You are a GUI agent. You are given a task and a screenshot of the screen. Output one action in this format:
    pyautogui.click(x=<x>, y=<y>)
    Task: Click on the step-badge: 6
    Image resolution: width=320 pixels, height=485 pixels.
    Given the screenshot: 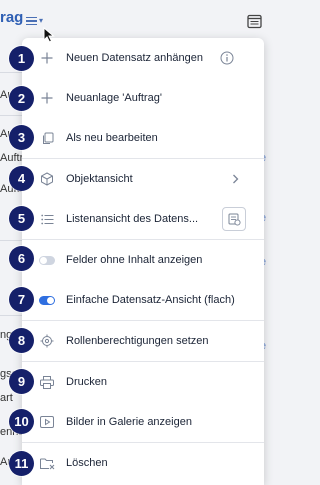 What is the action you would take?
    pyautogui.click(x=21, y=258)
    